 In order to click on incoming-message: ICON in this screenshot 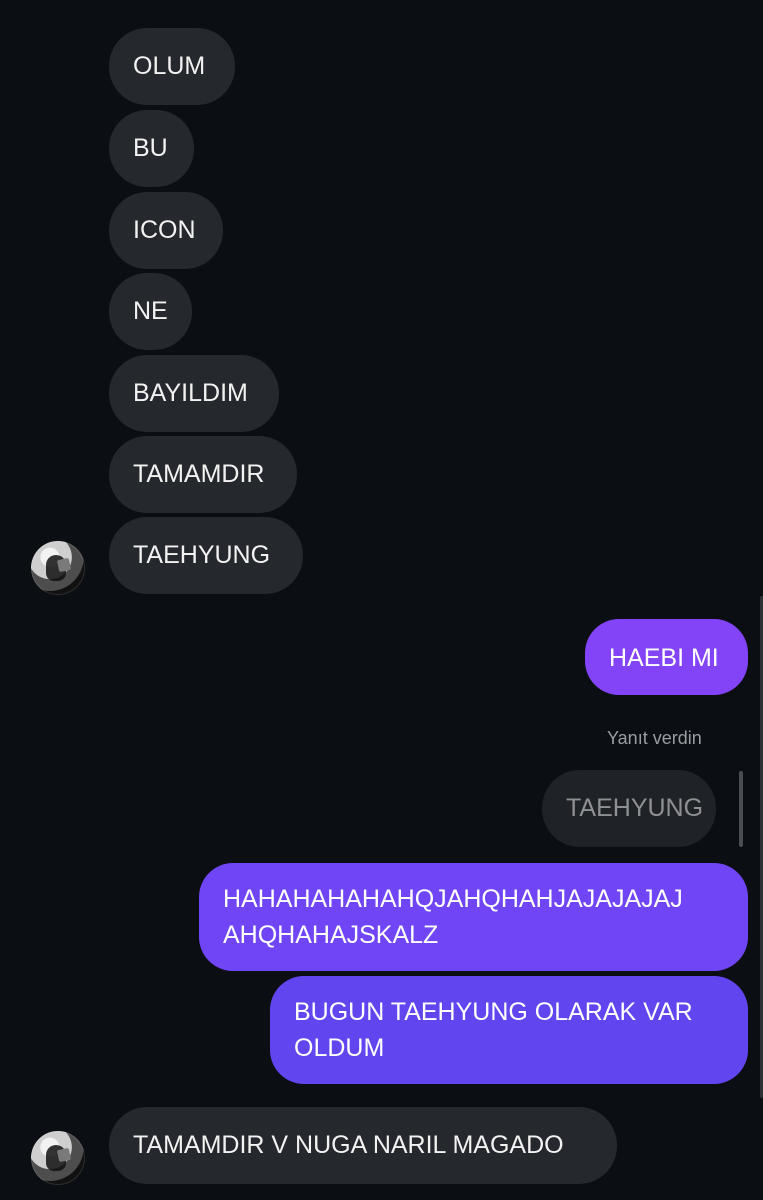, I will do `click(166, 230)`.